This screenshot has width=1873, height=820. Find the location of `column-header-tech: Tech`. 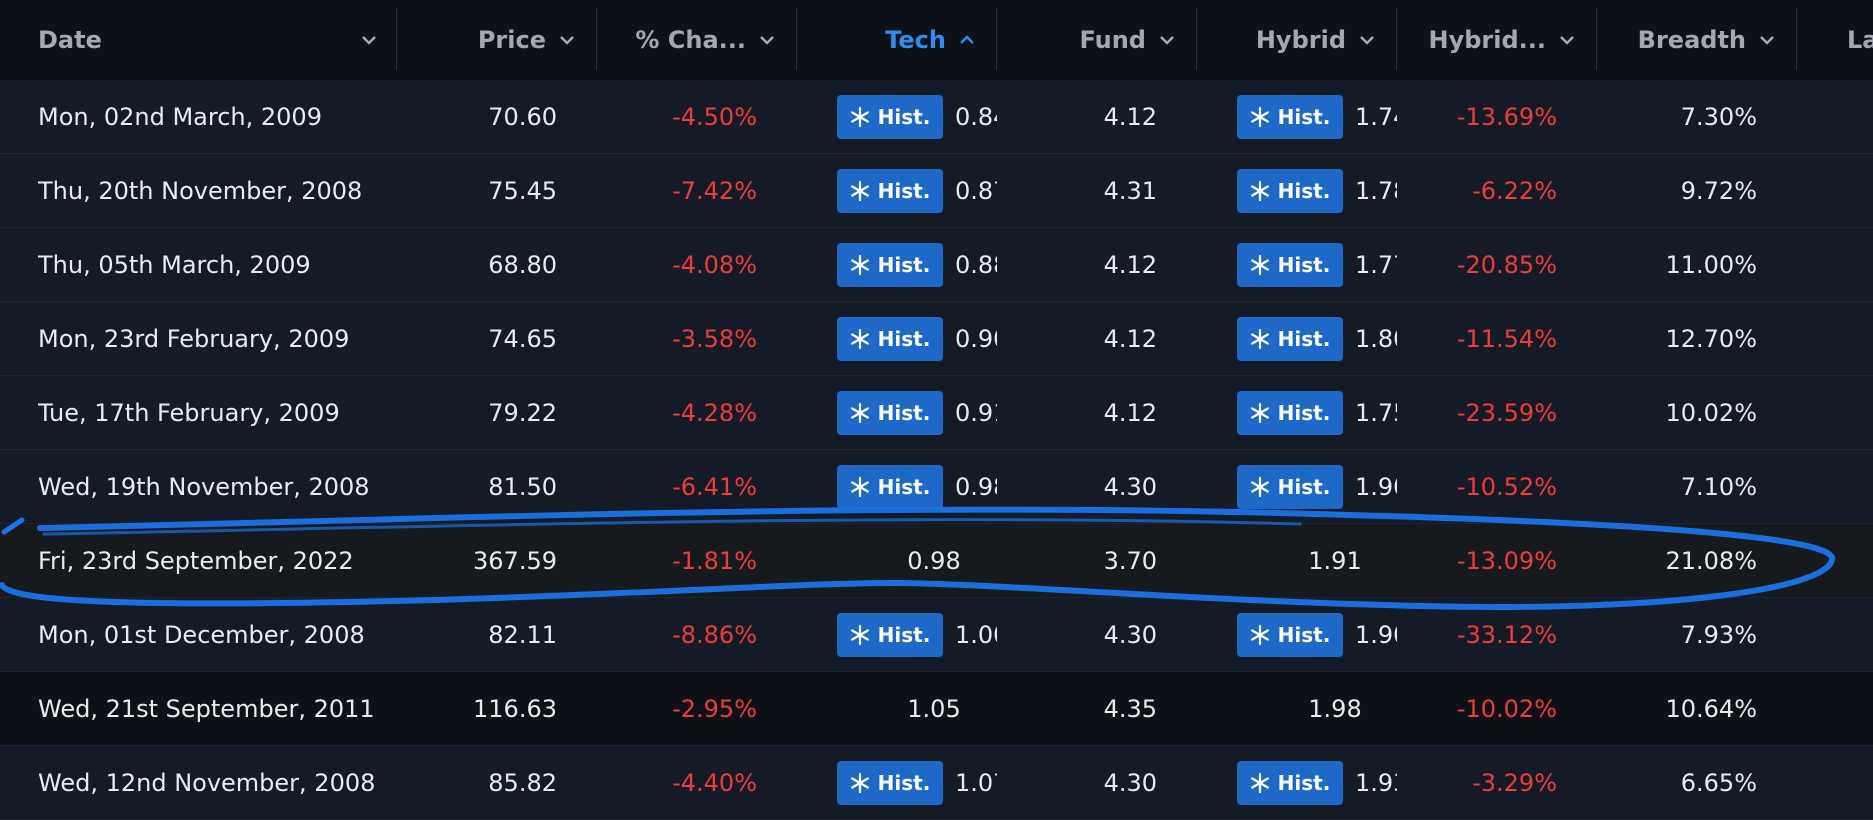

column-header-tech: Tech is located at coordinates (885, 40).